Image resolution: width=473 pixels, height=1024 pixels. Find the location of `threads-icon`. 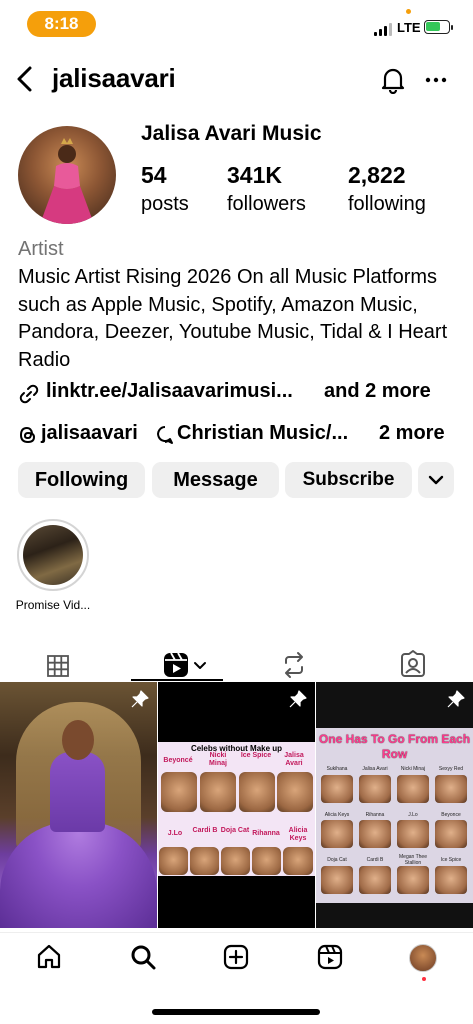

threads-icon is located at coordinates (27, 435).